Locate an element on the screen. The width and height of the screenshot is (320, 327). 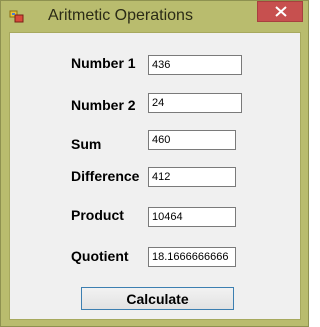
number1-label: Number 1 is located at coordinates (103, 63).